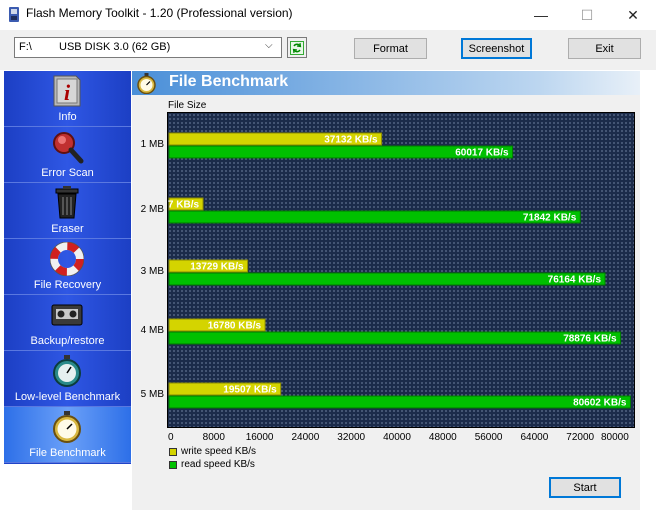  I want to click on sidebar-item-low-level-benchmark: Low-level Benchmark, so click(67, 379).